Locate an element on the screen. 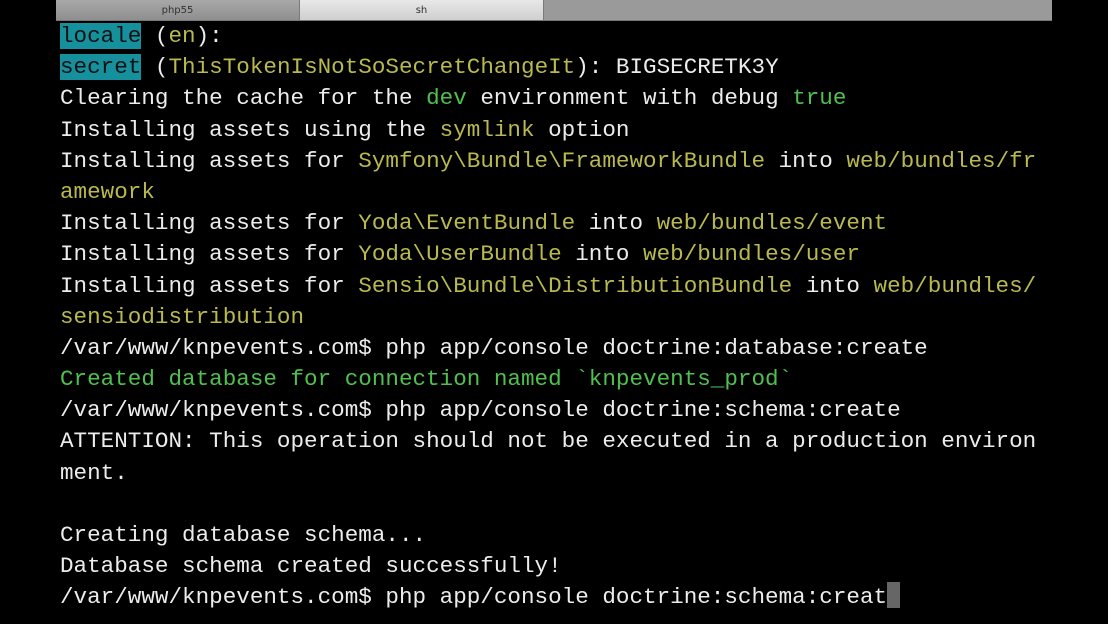  terminal-line: sensiodistribution is located at coordinates (555, 317).